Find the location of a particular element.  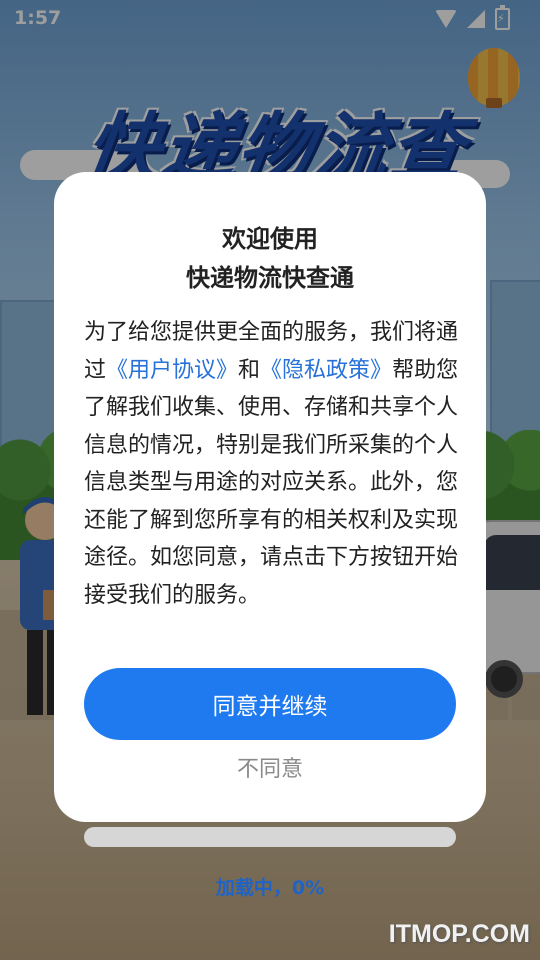

loading-progress-bar is located at coordinates (270, 837).